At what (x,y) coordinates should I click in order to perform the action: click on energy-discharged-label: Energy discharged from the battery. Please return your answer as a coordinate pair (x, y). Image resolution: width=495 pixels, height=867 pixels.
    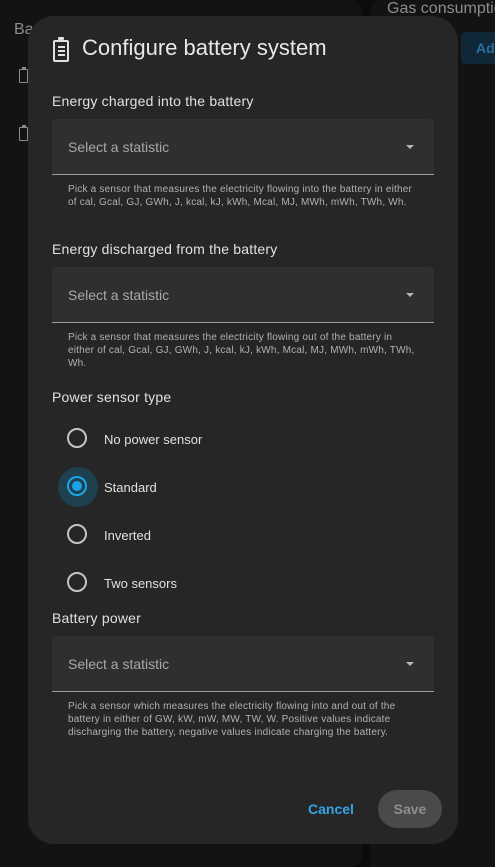
    Looking at the image, I should click on (165, 249).